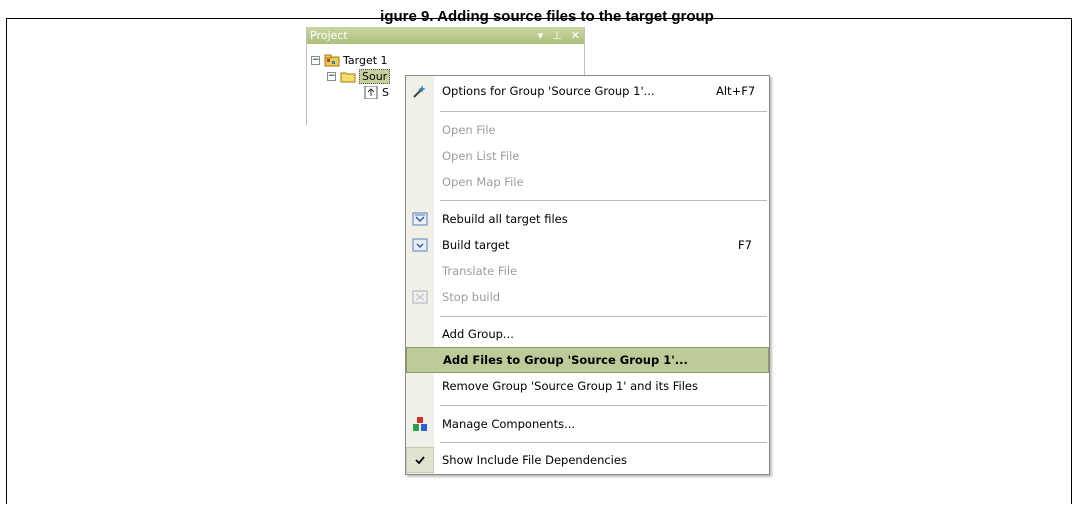 The height and width of the screenshot is (508, 1080). Describe the element at coordinates (420, 460) in the screenshot. I see `checkmark-icon` at that location.